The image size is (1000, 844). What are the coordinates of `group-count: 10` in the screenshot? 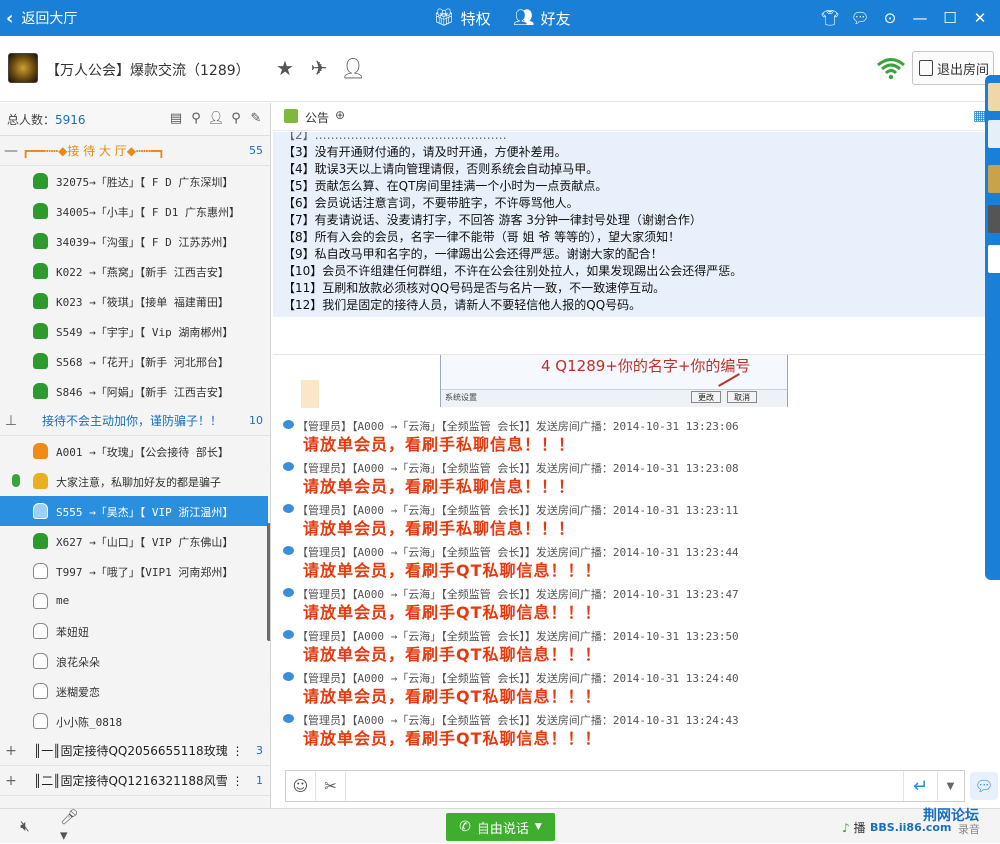 It's located at (256, 420).